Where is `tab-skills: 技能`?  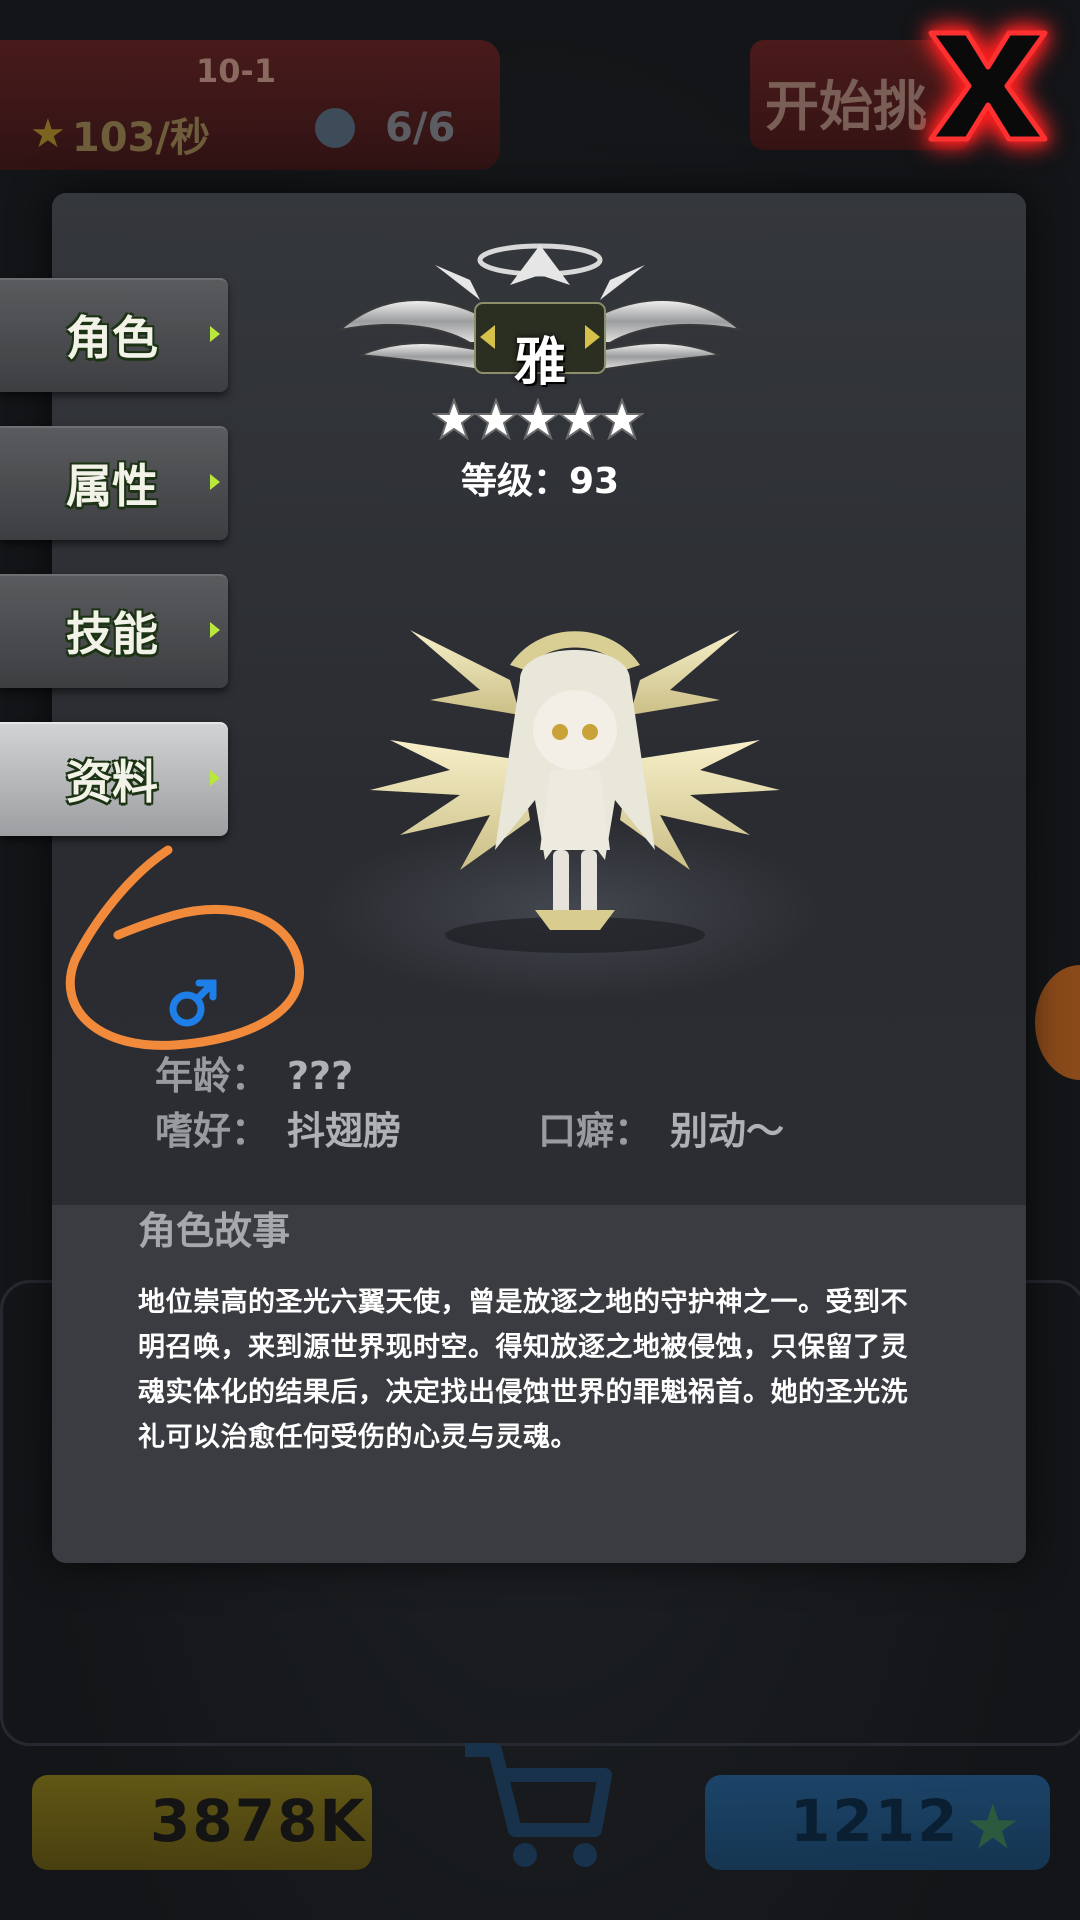
tab-skills: 技能 is located at coordinates (114, 631).